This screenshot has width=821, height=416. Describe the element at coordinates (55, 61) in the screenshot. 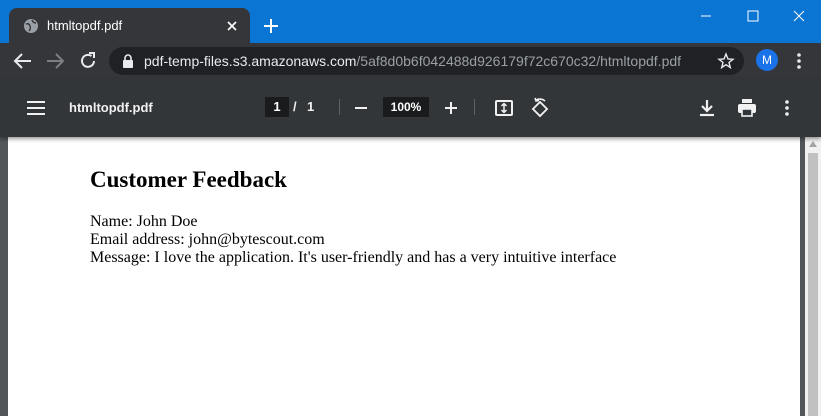

I see `forward-arrow-icon` at that location.